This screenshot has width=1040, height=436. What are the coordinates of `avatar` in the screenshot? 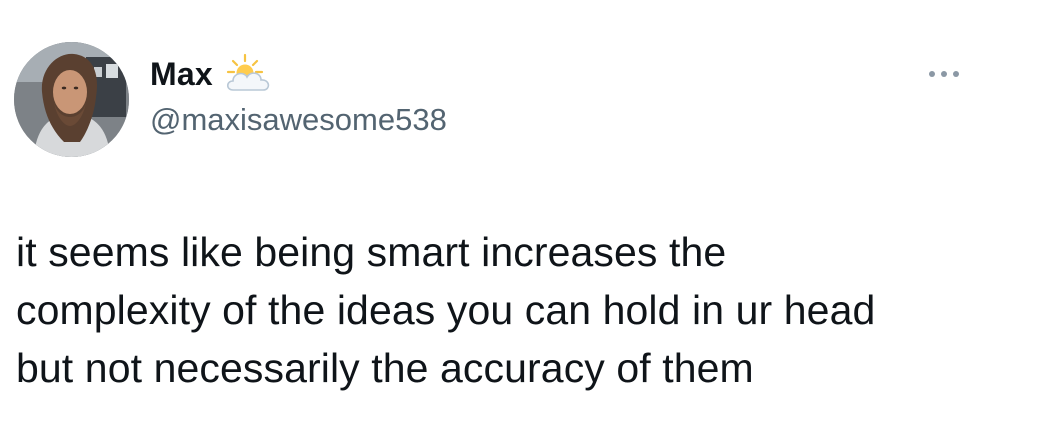 It's located at (71, 99).